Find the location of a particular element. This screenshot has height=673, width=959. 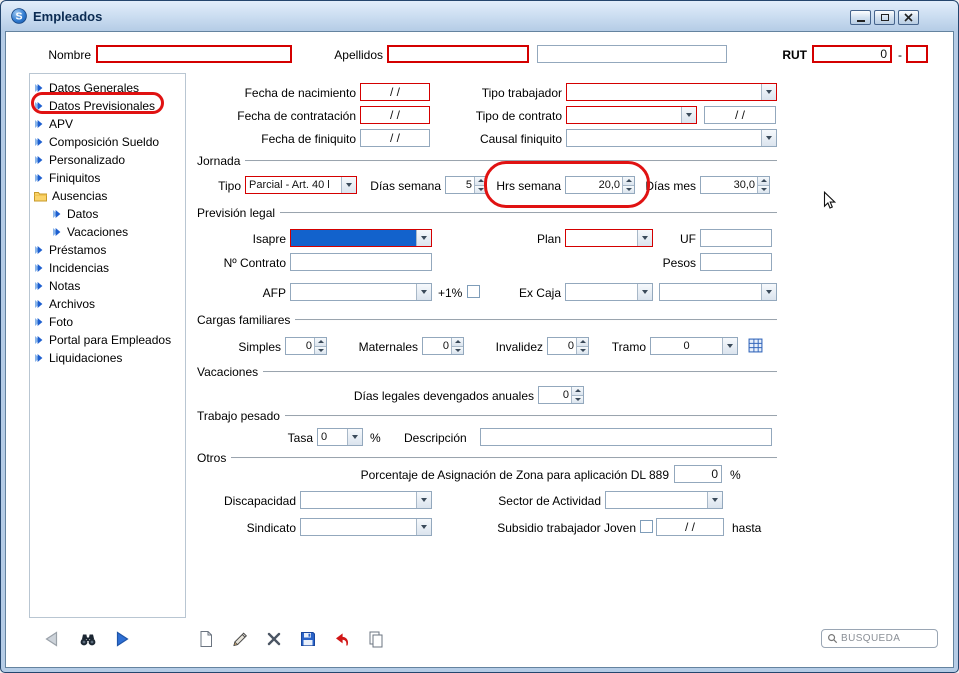

excaja-select is located at coordinates (609, 292).